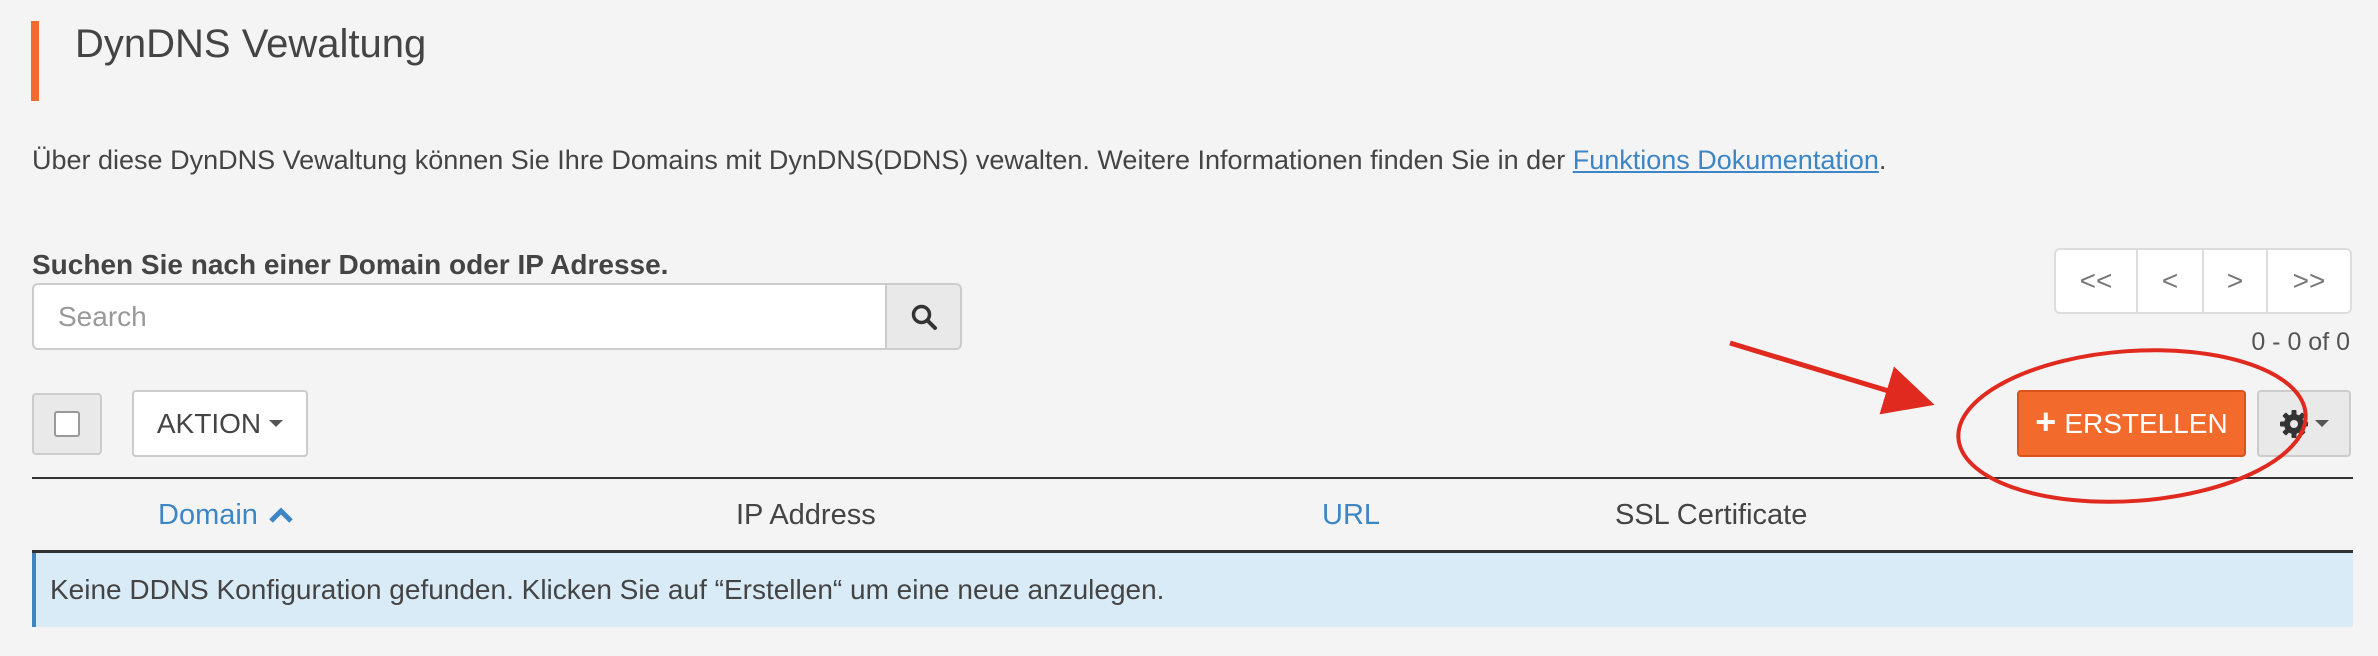  What do you see at coordinates (806, 515) in the screenshot?
I see `column-header-ip-address: IP Address` at bounding box center [806, 515].